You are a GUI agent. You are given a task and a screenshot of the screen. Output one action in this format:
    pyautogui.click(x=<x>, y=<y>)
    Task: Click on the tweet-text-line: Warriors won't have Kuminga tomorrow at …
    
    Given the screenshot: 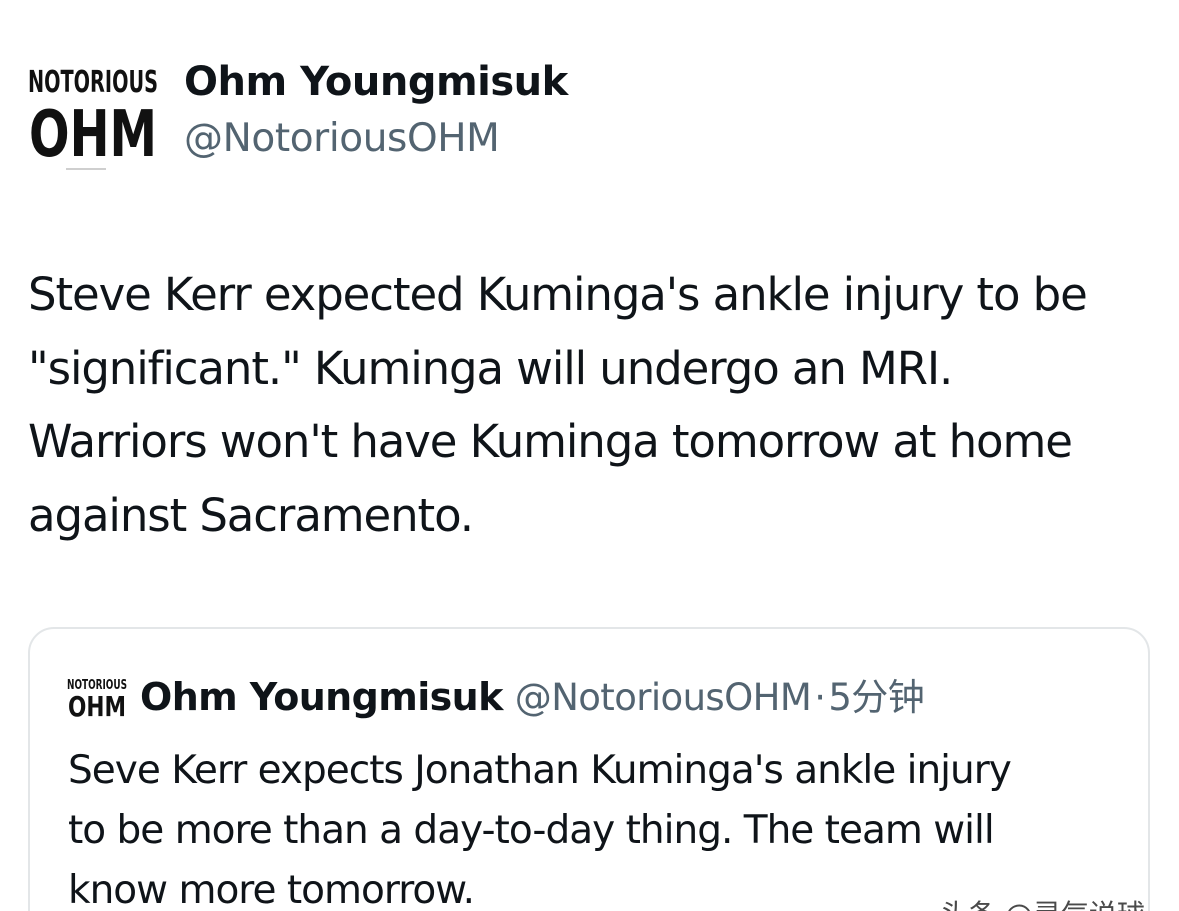 What is the action you would take?
    pyautogui.click(x=550, y=441)
    